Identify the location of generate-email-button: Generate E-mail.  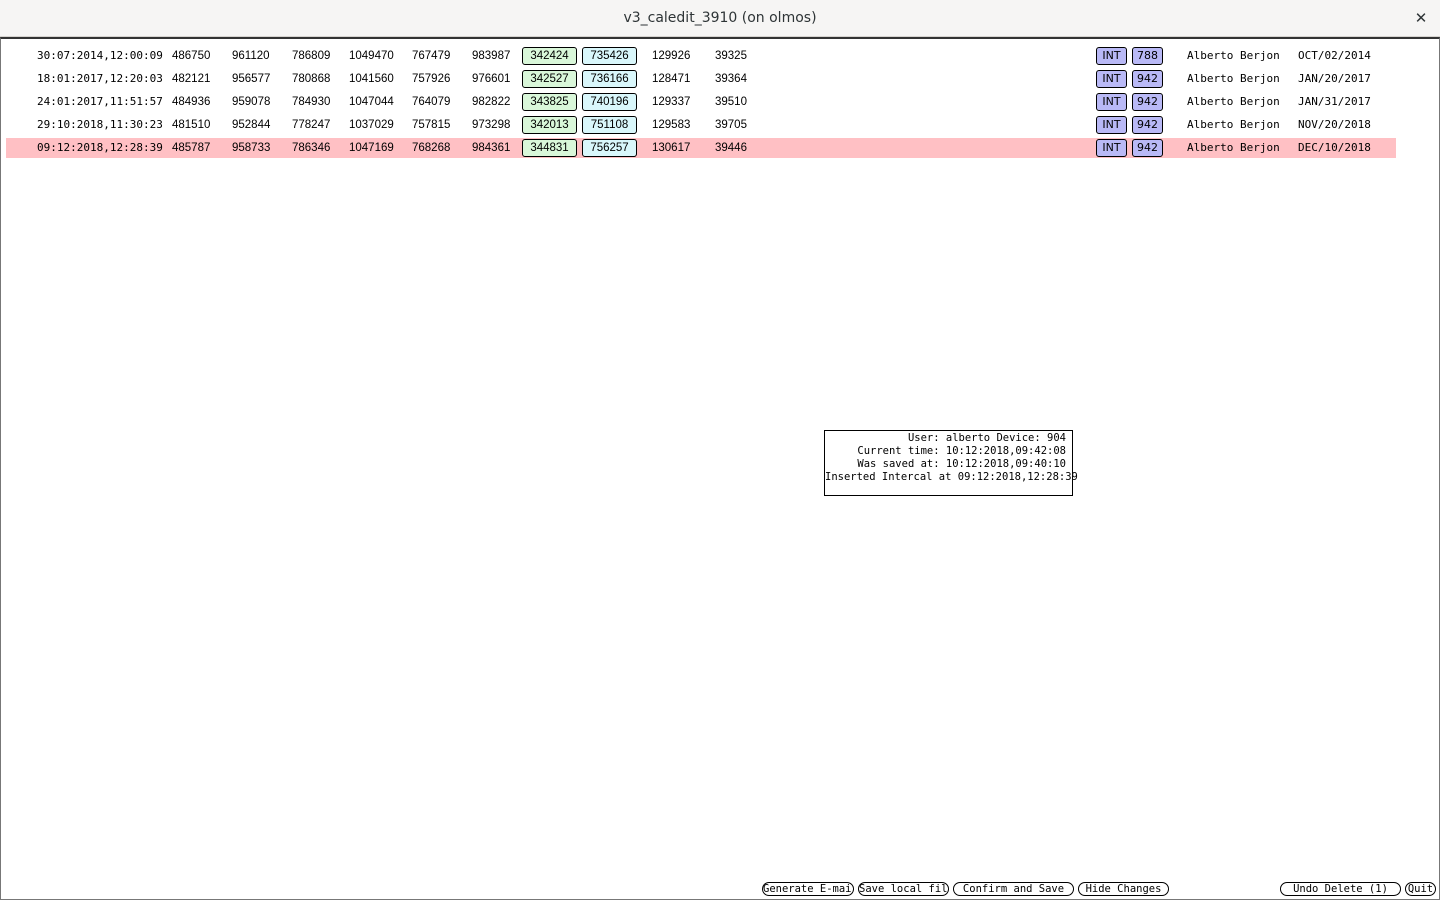
(808, 889).